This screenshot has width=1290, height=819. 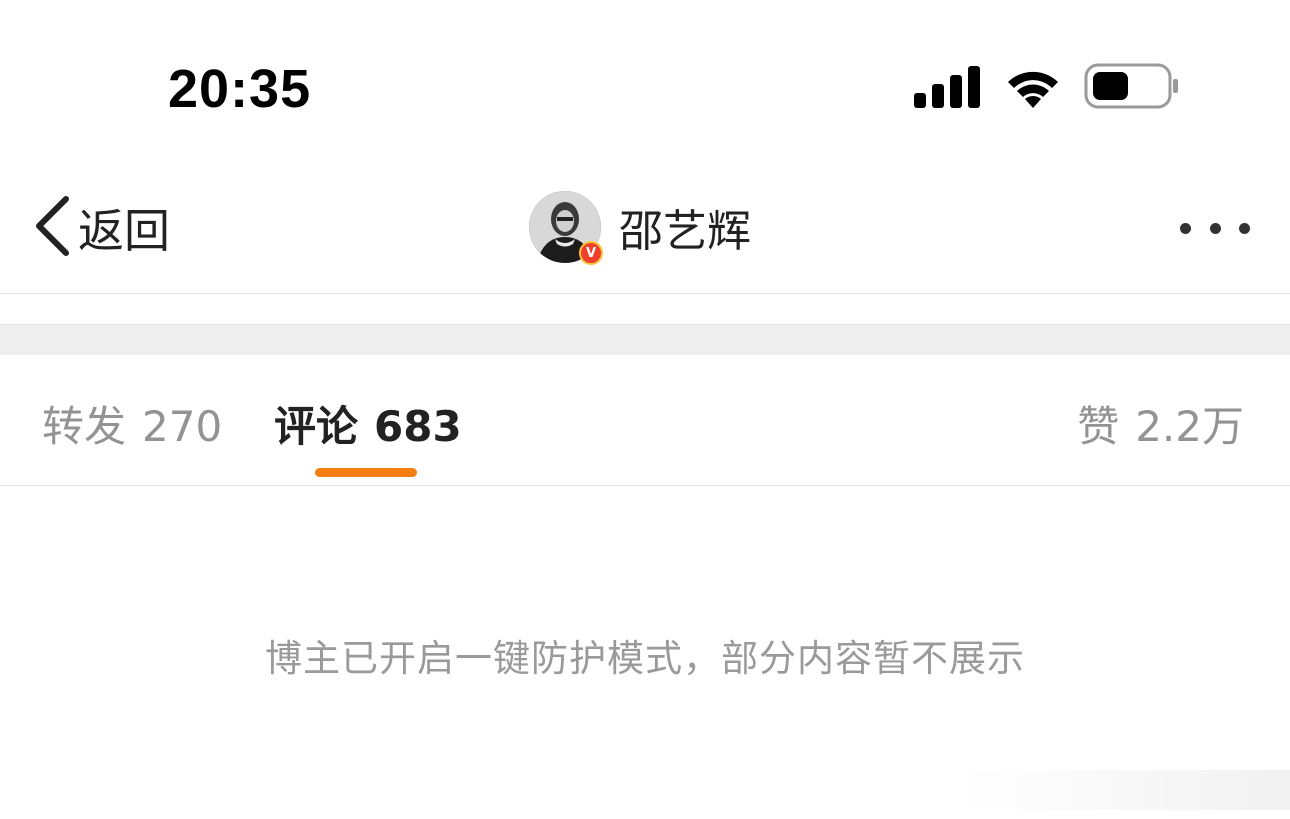 What do you see at coordinates (366, 472) in the screenshot?
I see `active-tab-indicator` at bounding box center [366, 472].